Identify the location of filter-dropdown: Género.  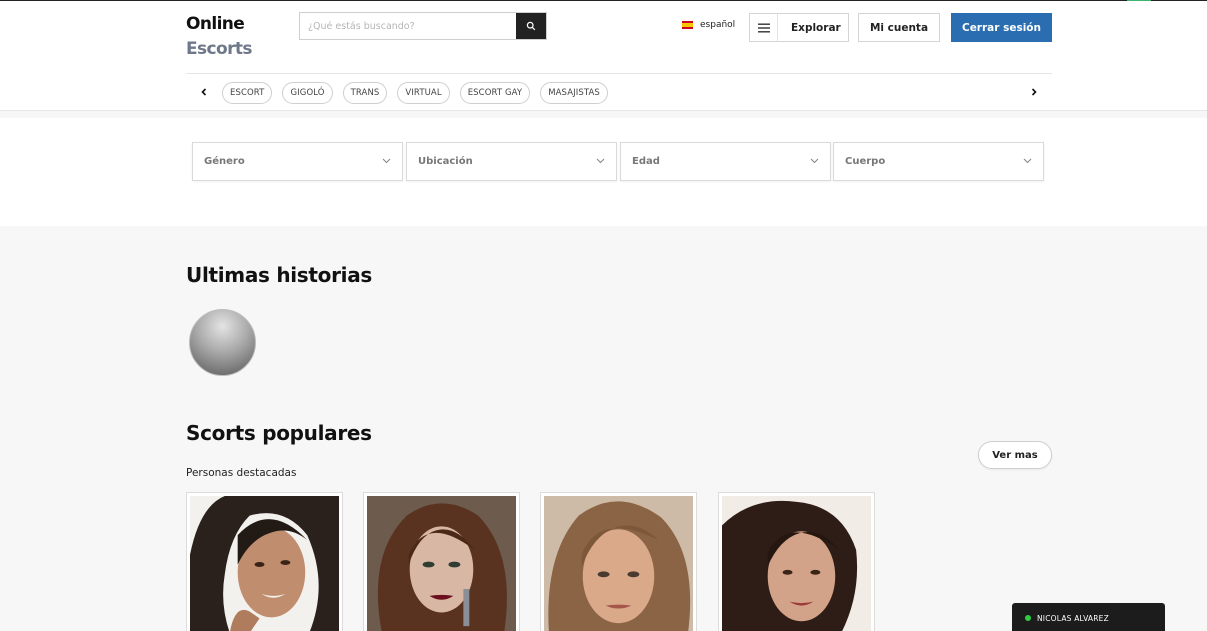
(297, 161).